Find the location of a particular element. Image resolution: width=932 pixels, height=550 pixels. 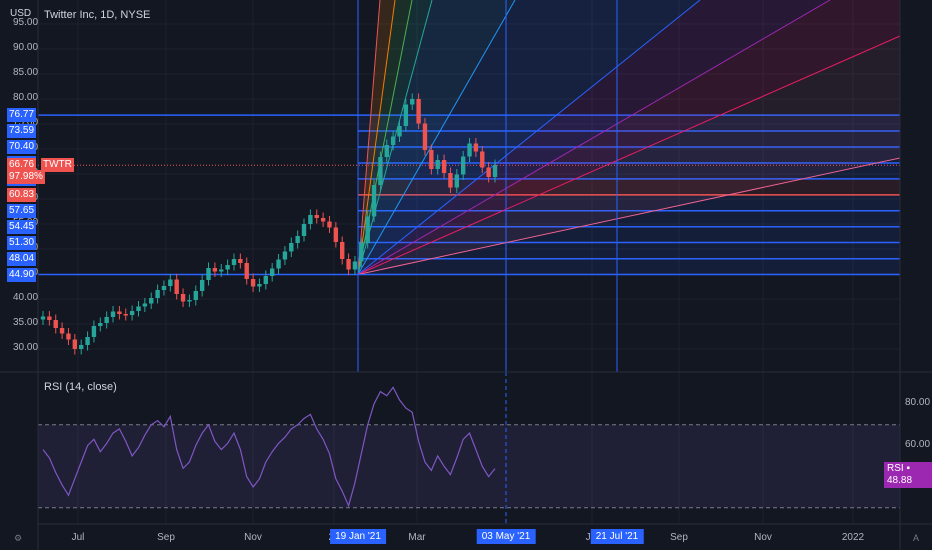

symbol-legend: Twitter Inc, 1D, NYSE is located at coordinates (97, 15).